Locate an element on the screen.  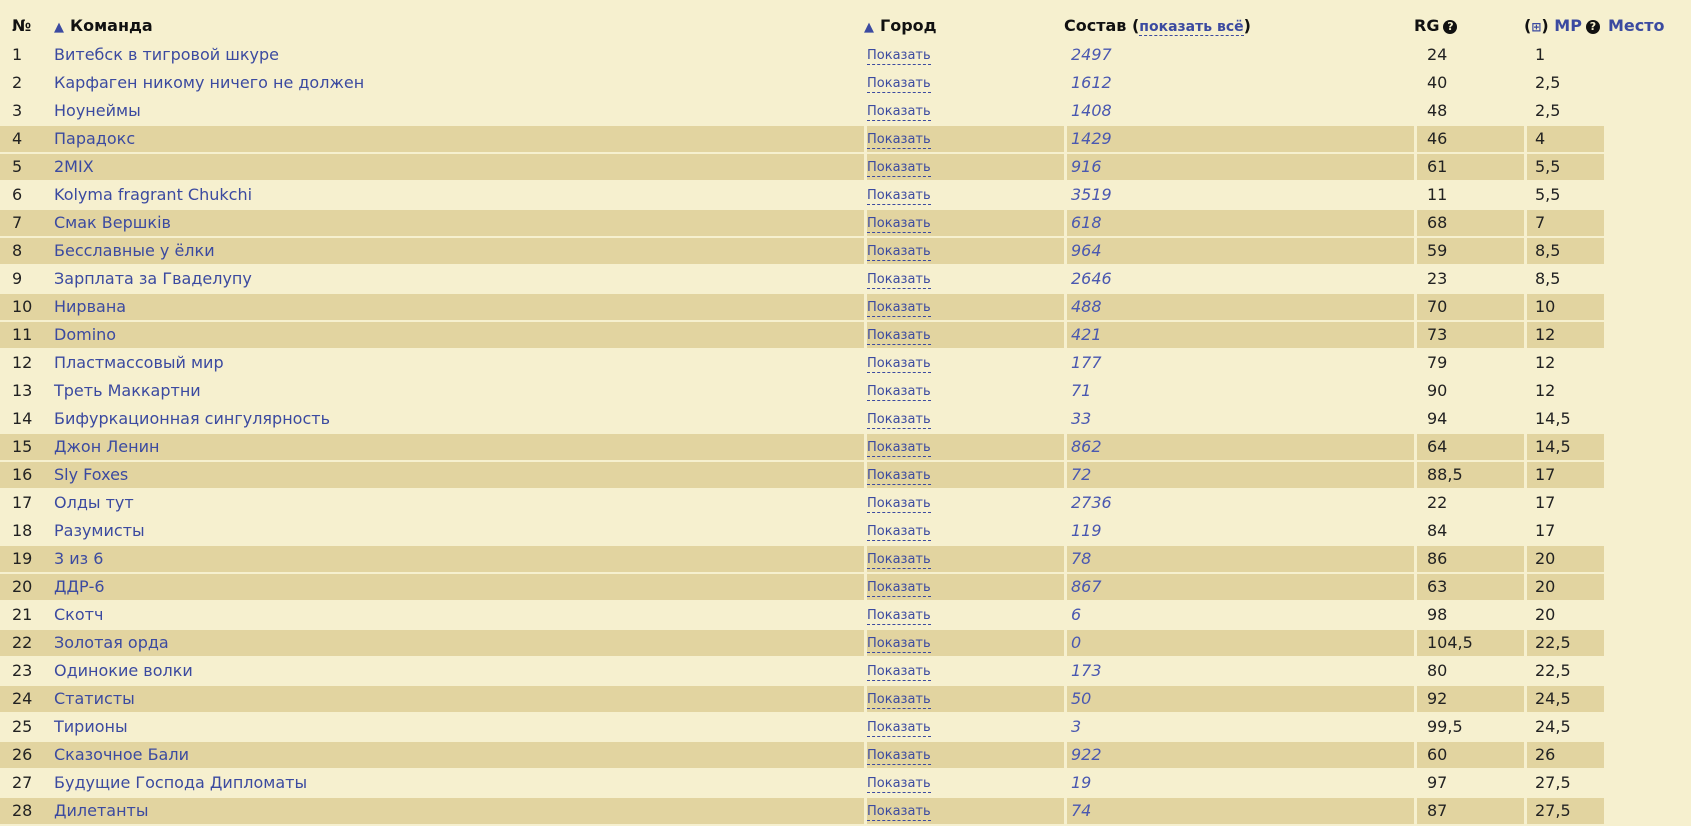
rating-link: 1429 is located at coordinates (1239, 140).